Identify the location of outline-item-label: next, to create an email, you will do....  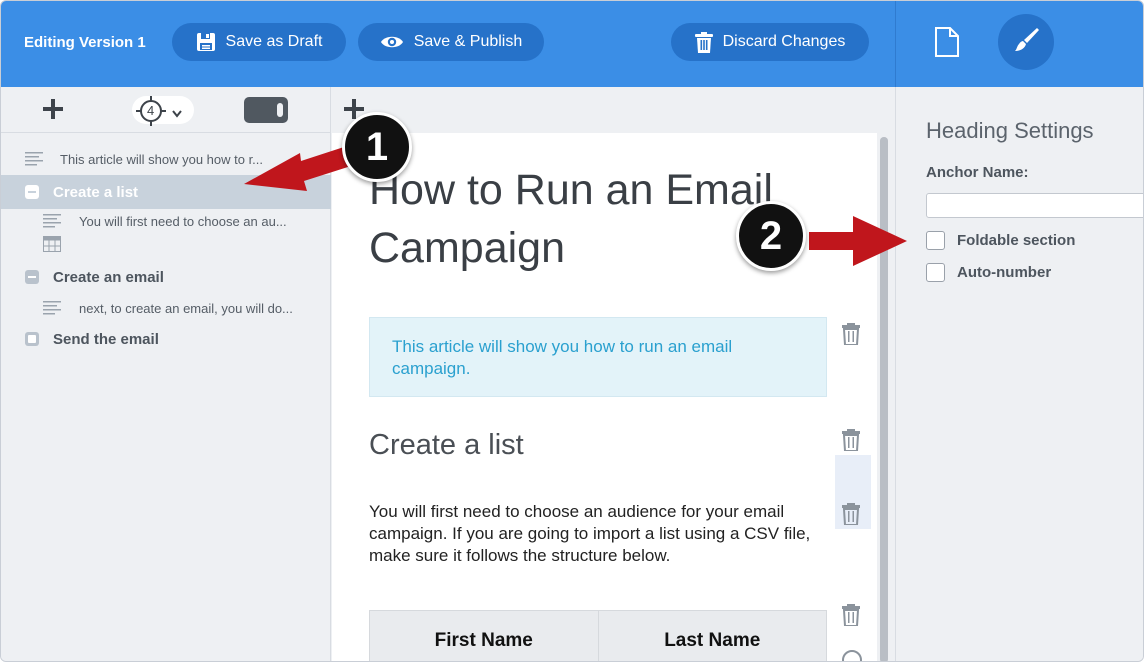
(186, 308).